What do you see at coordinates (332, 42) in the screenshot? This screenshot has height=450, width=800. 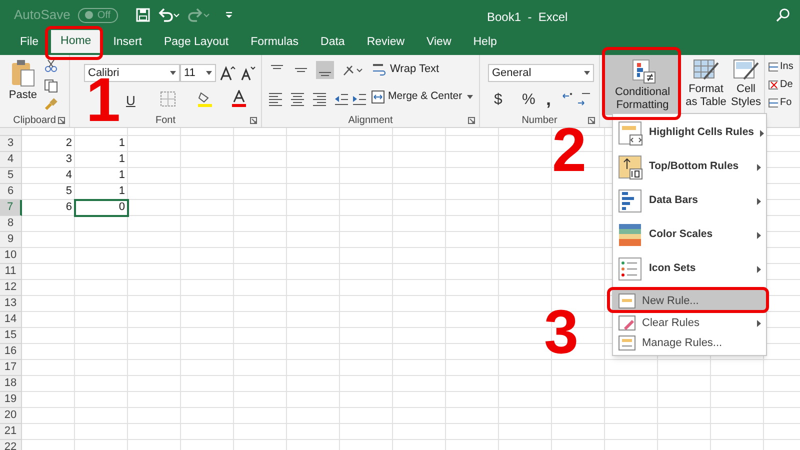 I see `ribbon-tab: Data` at bounding box center [332, 42].